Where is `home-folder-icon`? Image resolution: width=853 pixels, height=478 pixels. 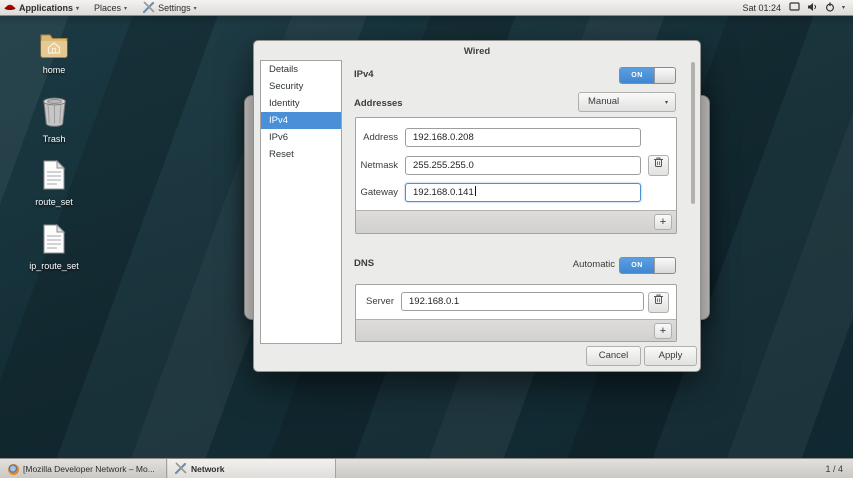 home-folder-icon is located at coordinates (54, 47).